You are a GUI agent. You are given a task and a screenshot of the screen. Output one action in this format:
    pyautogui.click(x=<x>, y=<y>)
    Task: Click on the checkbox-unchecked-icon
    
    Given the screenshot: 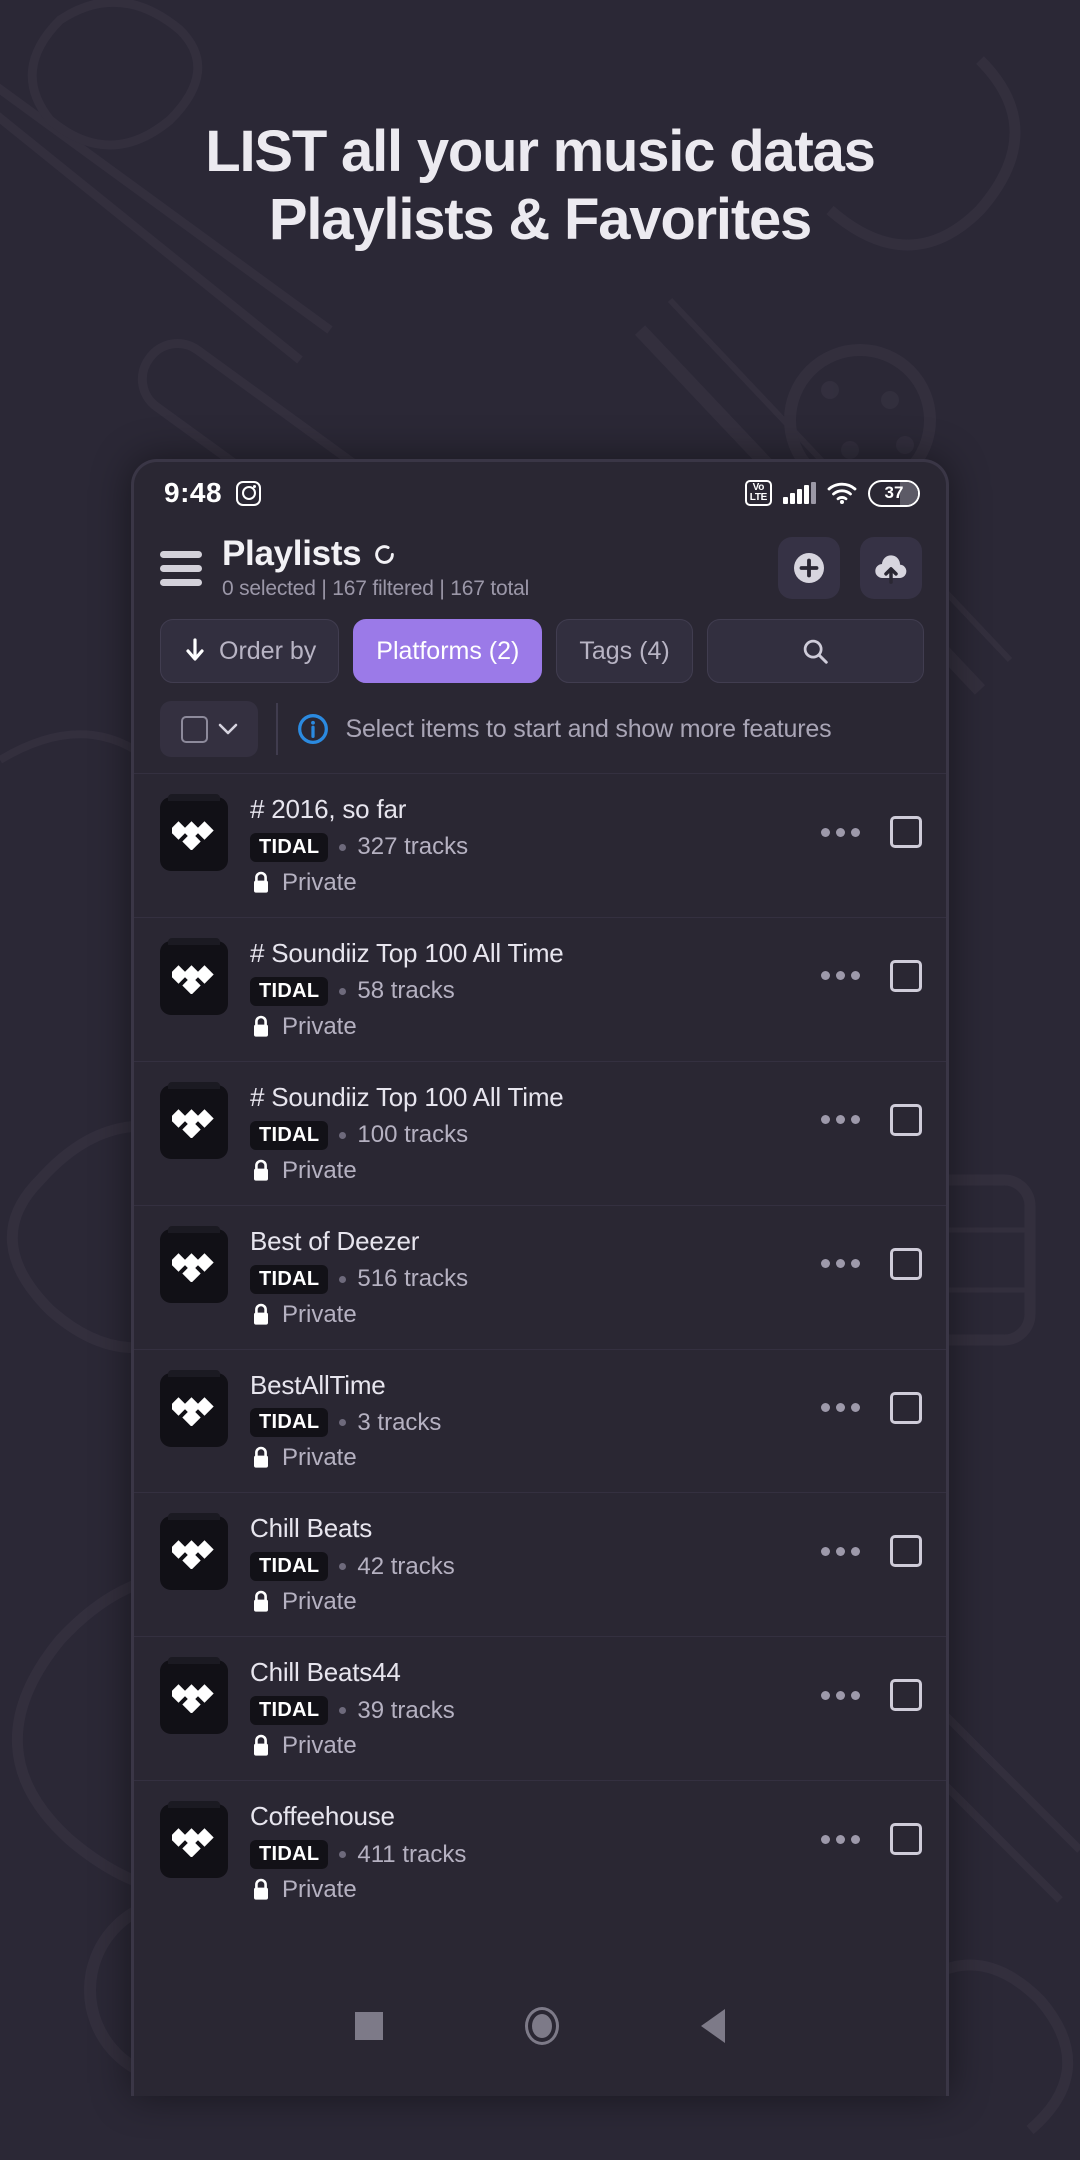 What is the action you would take?
    pyautogui.click(x=194, y=729)
    